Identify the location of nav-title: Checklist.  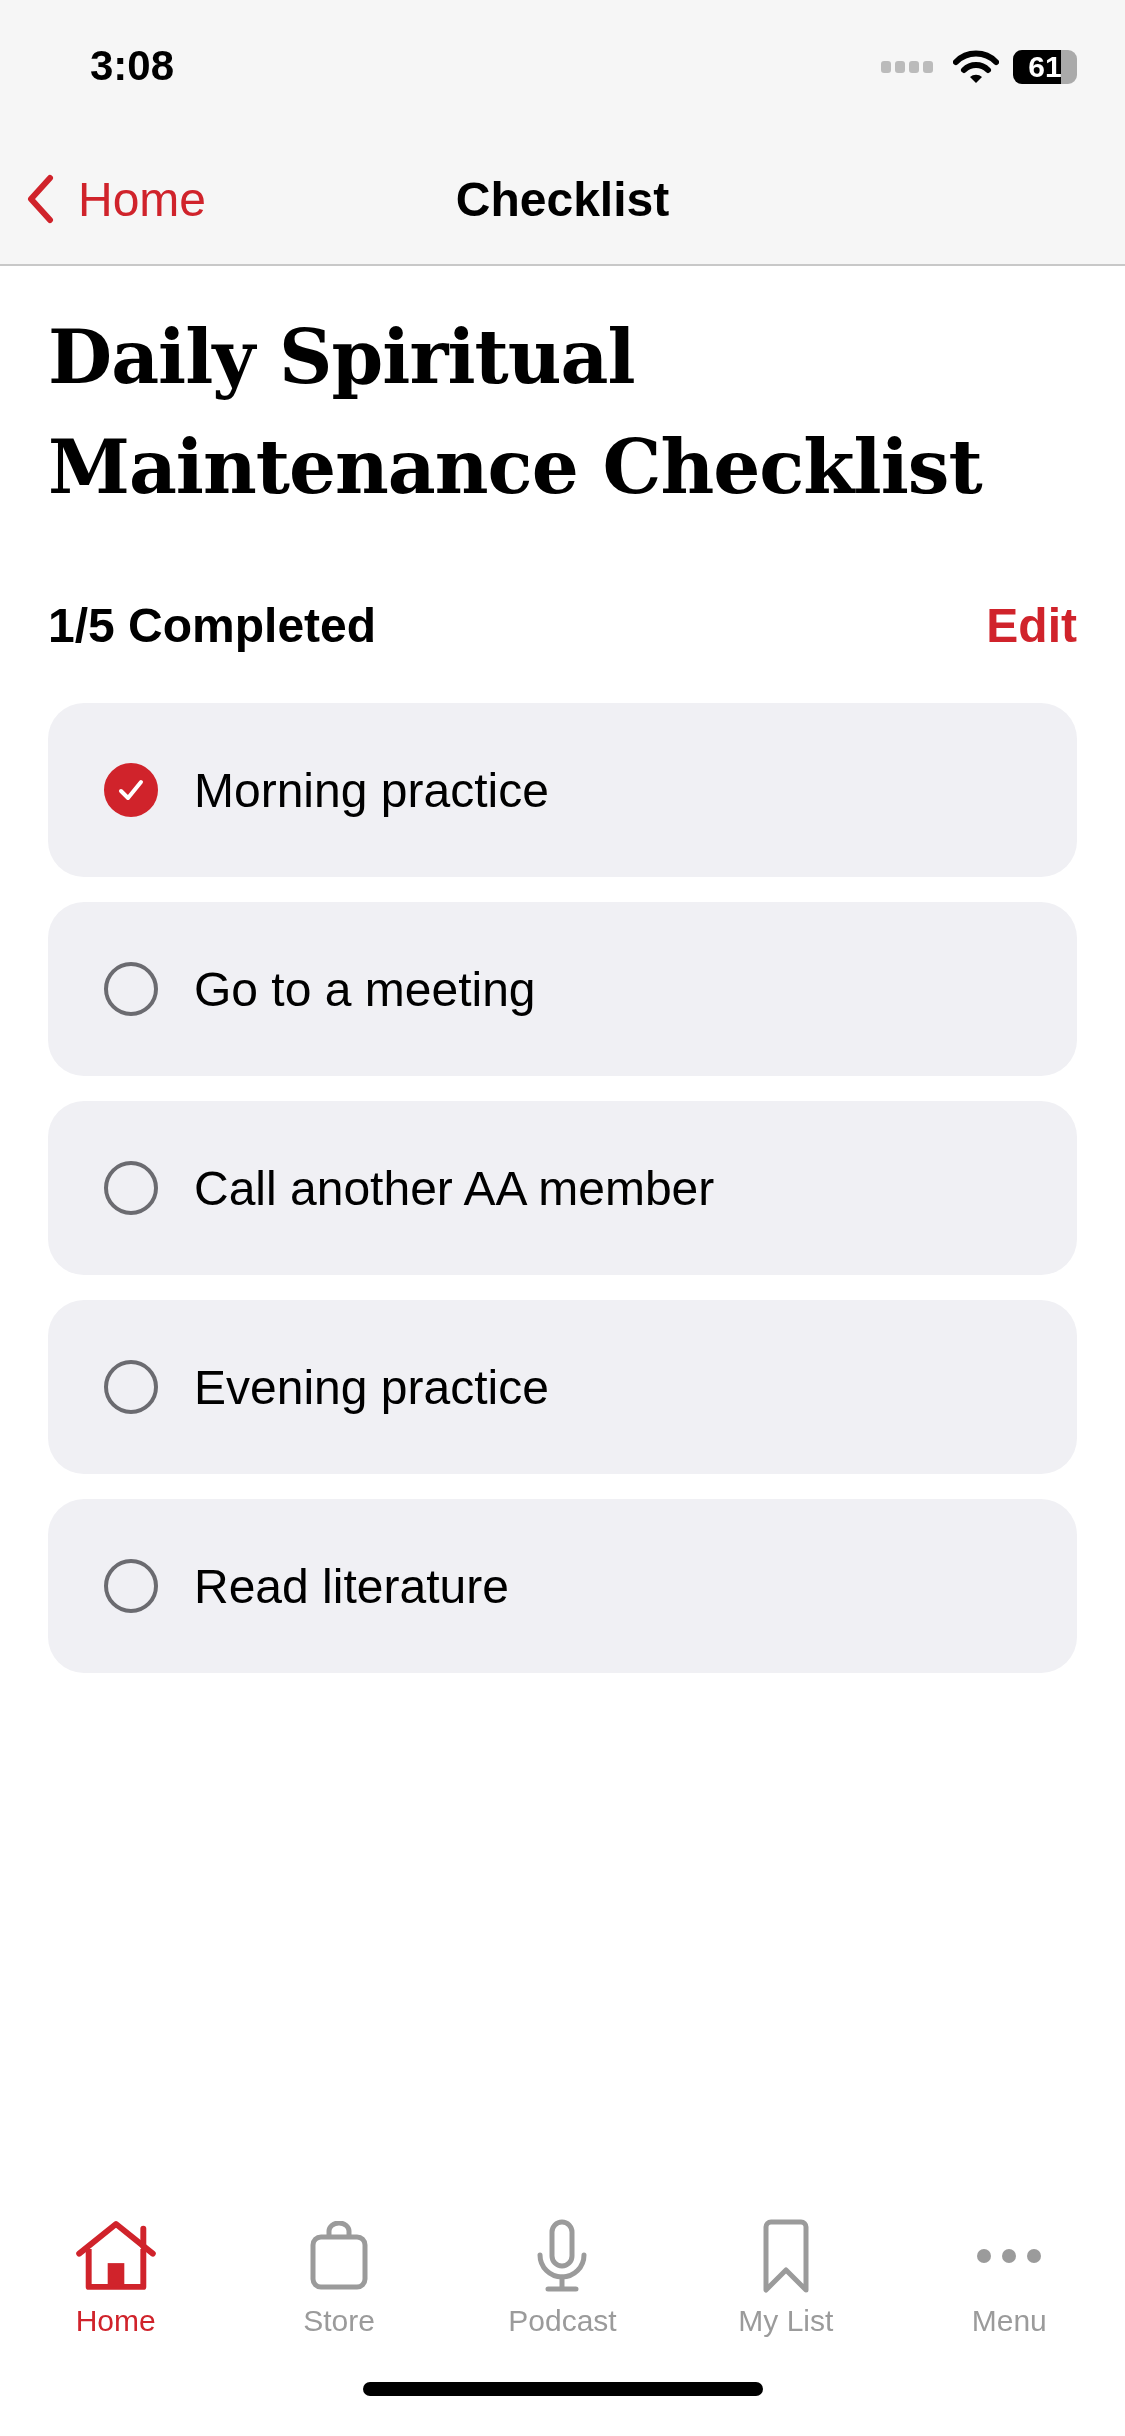
(562, 199).